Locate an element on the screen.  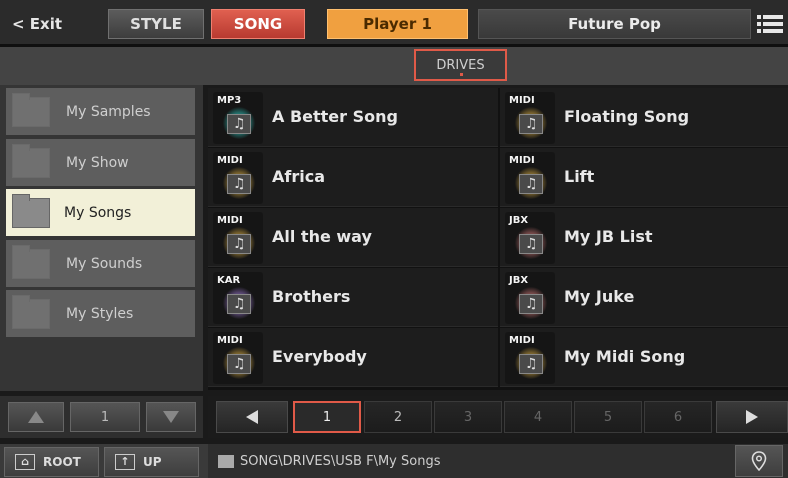
up-button: ↑ UP is located at coordinates (151, 462).